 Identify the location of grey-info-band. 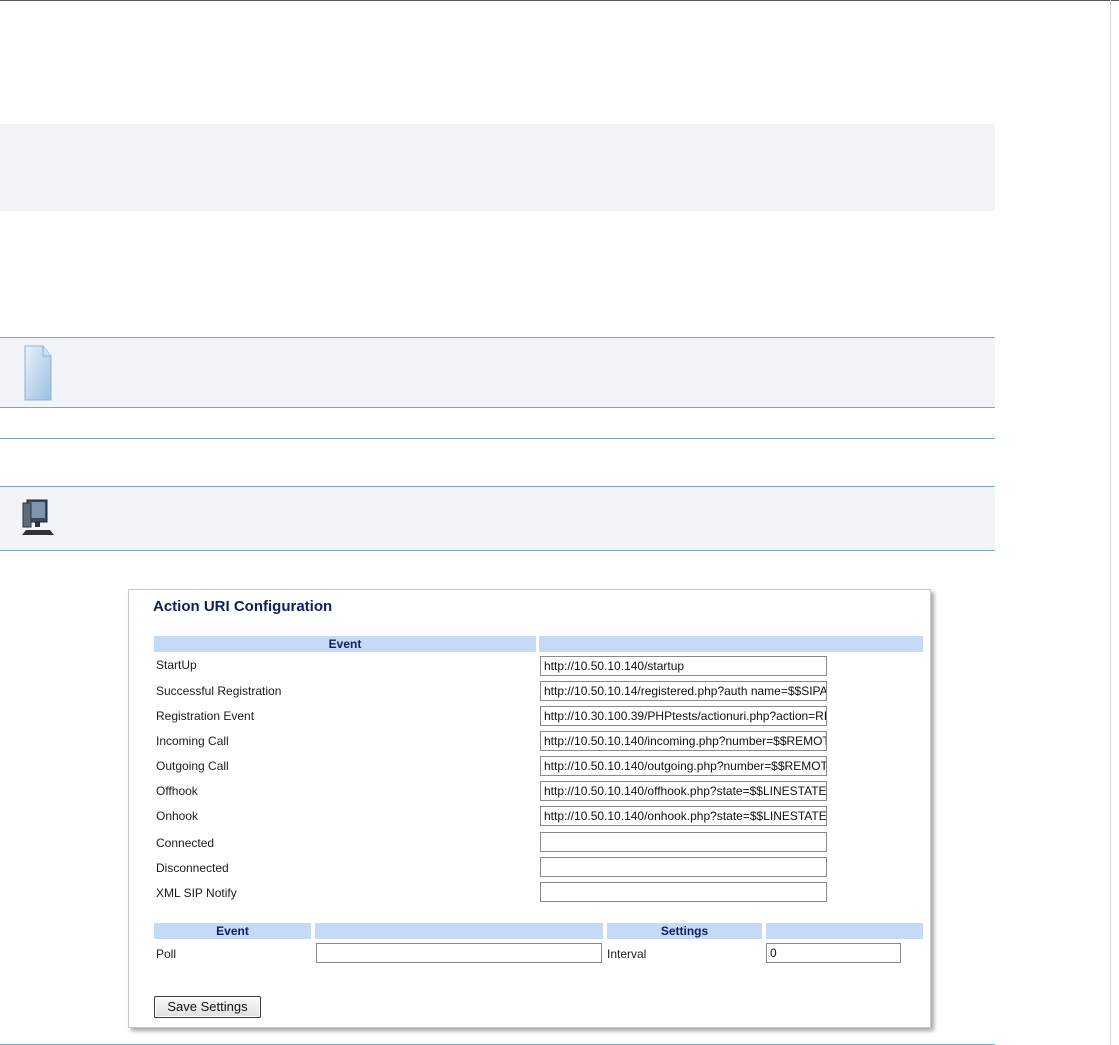
(497, 167).